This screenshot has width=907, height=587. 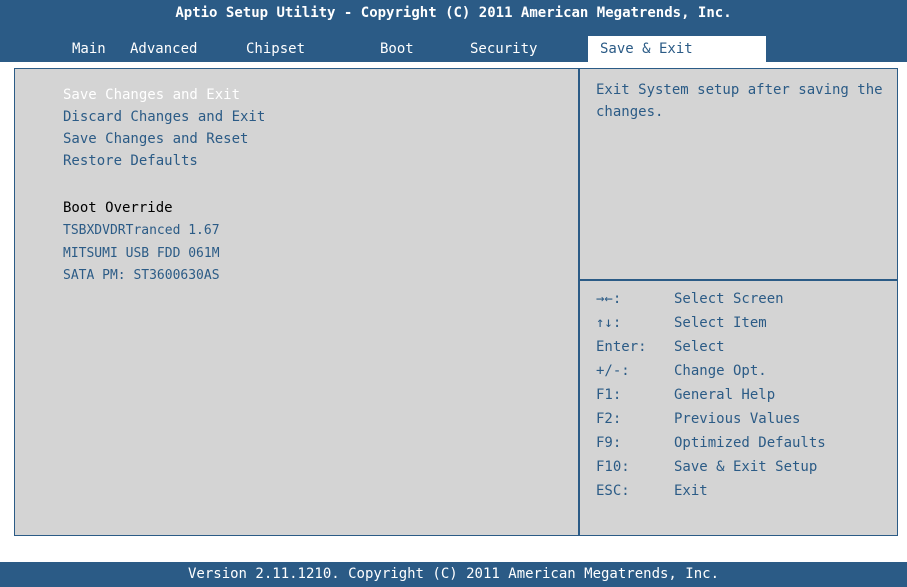 I want to click on key-row: ↑↓: Select Item, so click(x=681, y=323).